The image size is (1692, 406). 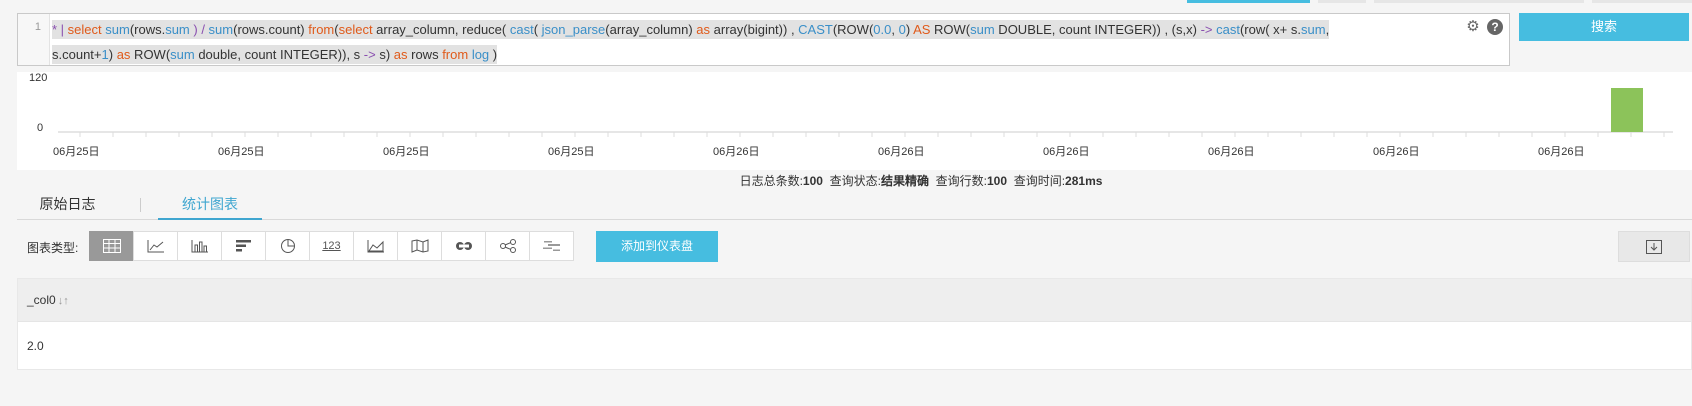 I want to click on pie-chart-icon, so click(x=287, y=246).